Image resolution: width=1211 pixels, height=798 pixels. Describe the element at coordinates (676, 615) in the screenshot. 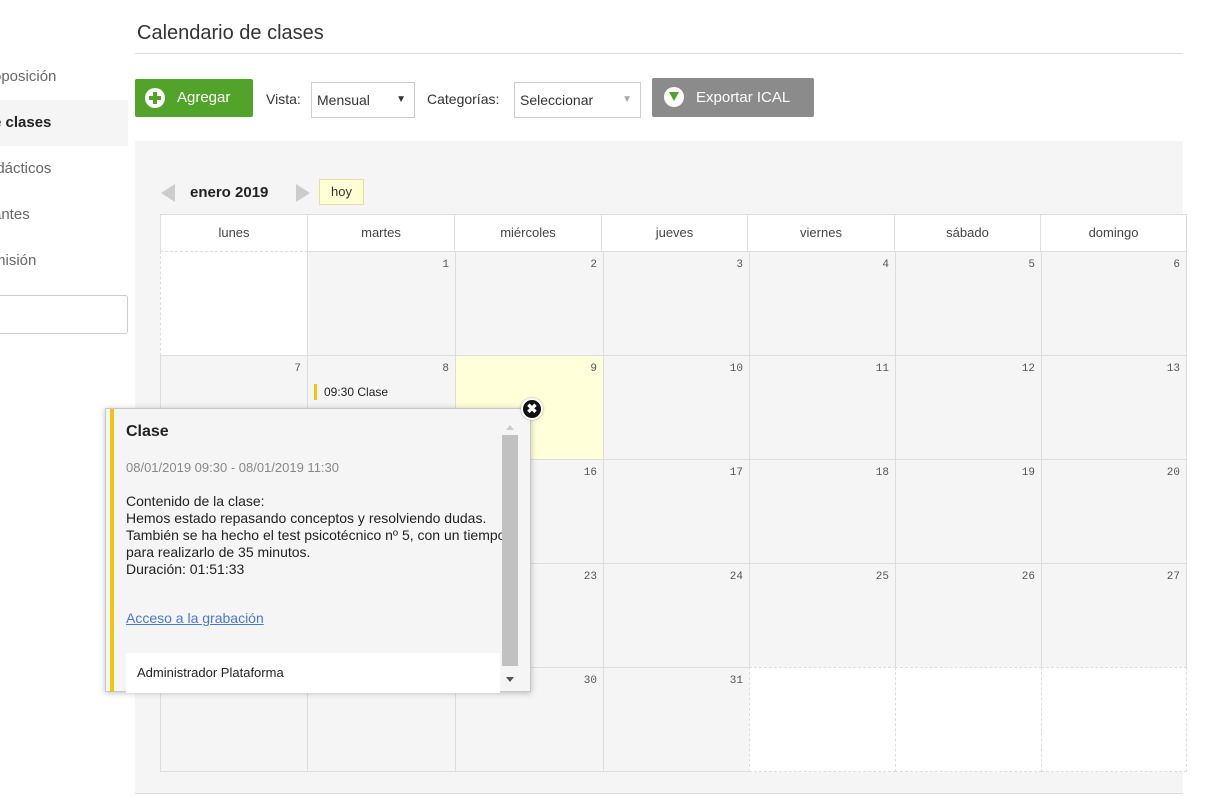

I see `day-cell: 24` at that location.